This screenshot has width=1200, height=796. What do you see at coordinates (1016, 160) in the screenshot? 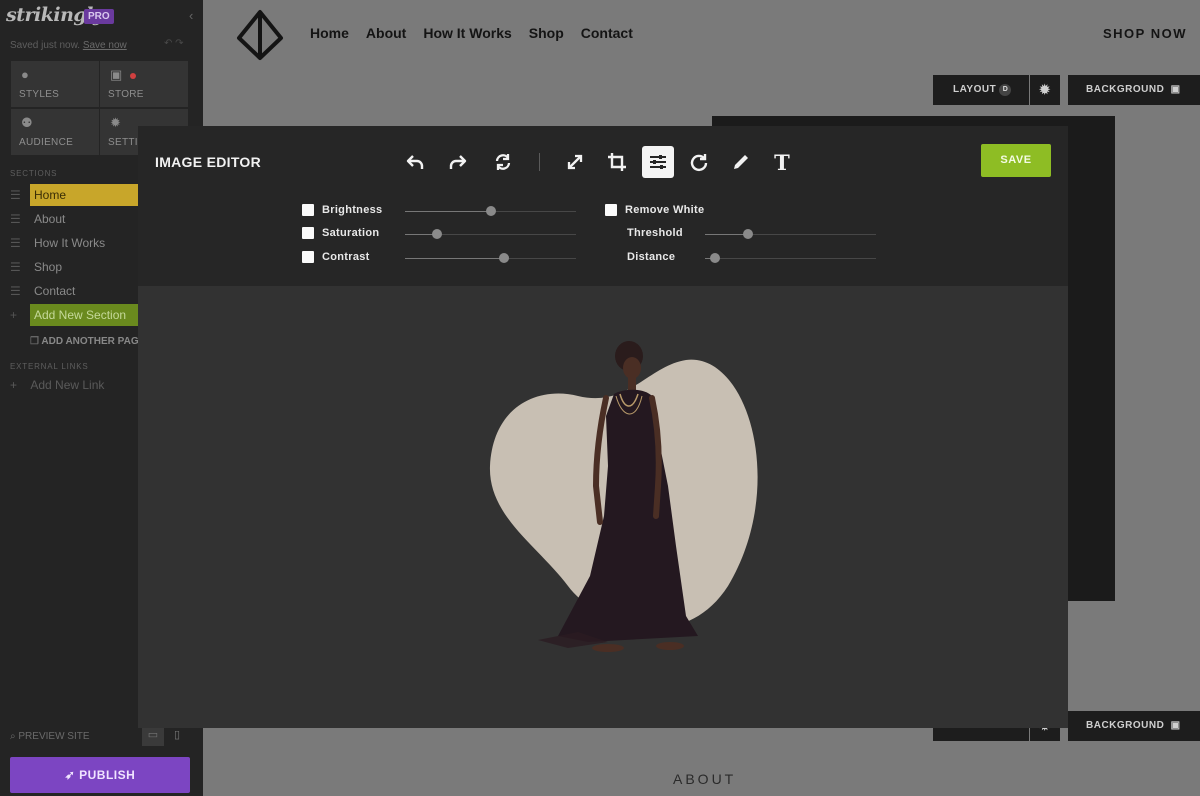
I see `save-button: SAVE` at bounding box center [1016, 160].